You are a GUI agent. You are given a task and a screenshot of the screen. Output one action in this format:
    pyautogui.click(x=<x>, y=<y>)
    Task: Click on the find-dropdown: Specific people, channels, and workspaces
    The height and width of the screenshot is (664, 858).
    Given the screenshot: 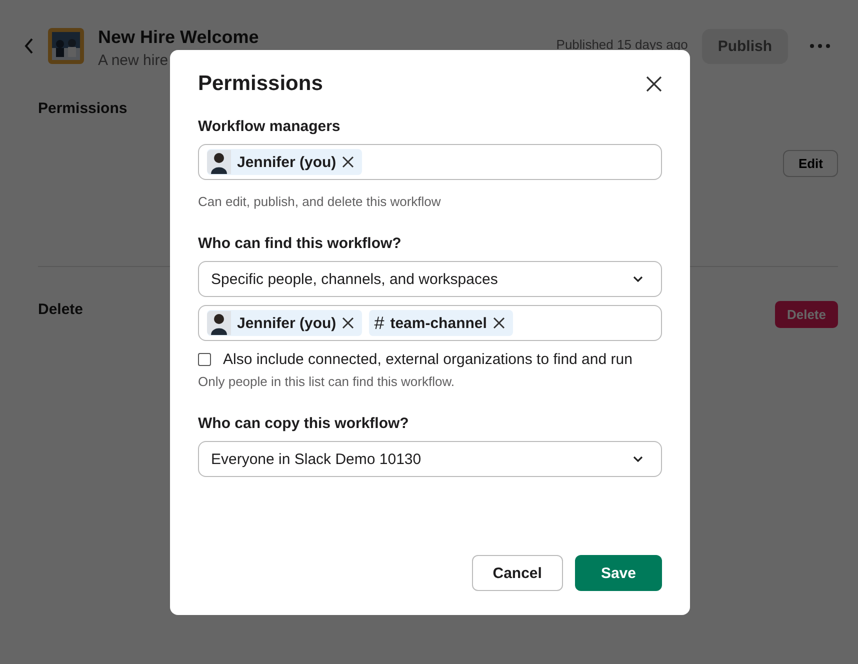 What is the action you would take?
    pyautogui.click(x=430, y=279)
    